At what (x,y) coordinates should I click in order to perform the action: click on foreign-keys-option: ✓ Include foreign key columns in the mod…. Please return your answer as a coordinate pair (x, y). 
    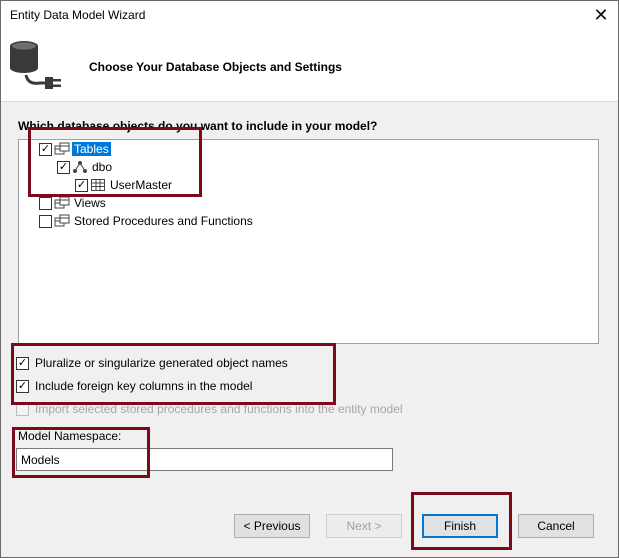
    Looking at the image, I should click on (134, 386).